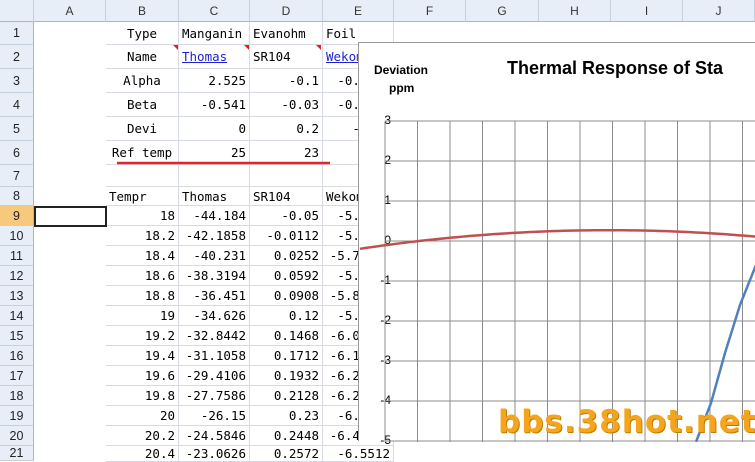 This screenshot has width=755, height=462. I want to click on row-header-21: 21, so click(17, 453).